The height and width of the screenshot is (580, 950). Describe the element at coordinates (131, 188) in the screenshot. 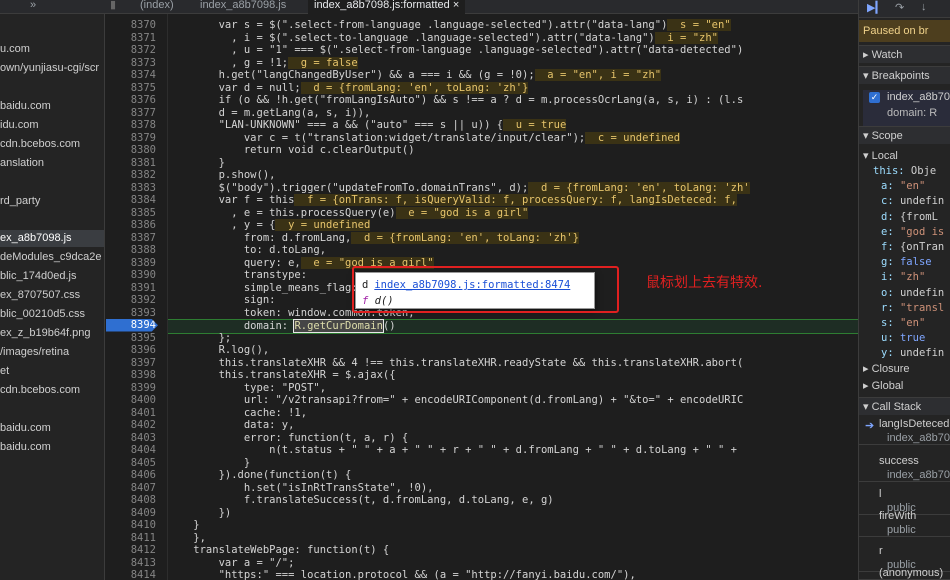

I see `line-number: 8383` at that location.